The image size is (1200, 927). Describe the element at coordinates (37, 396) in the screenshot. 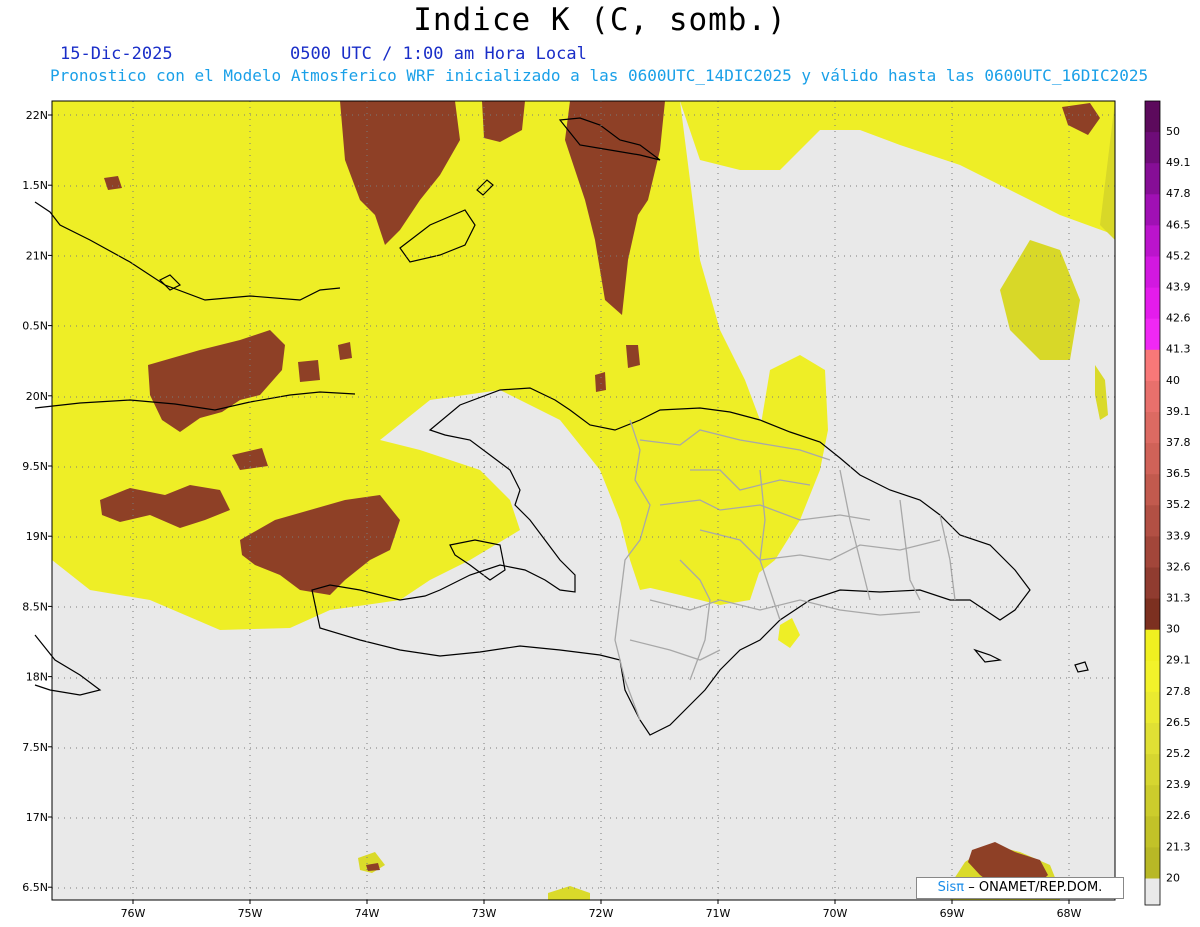

I see `lat-tick-label: 20N` at that location.